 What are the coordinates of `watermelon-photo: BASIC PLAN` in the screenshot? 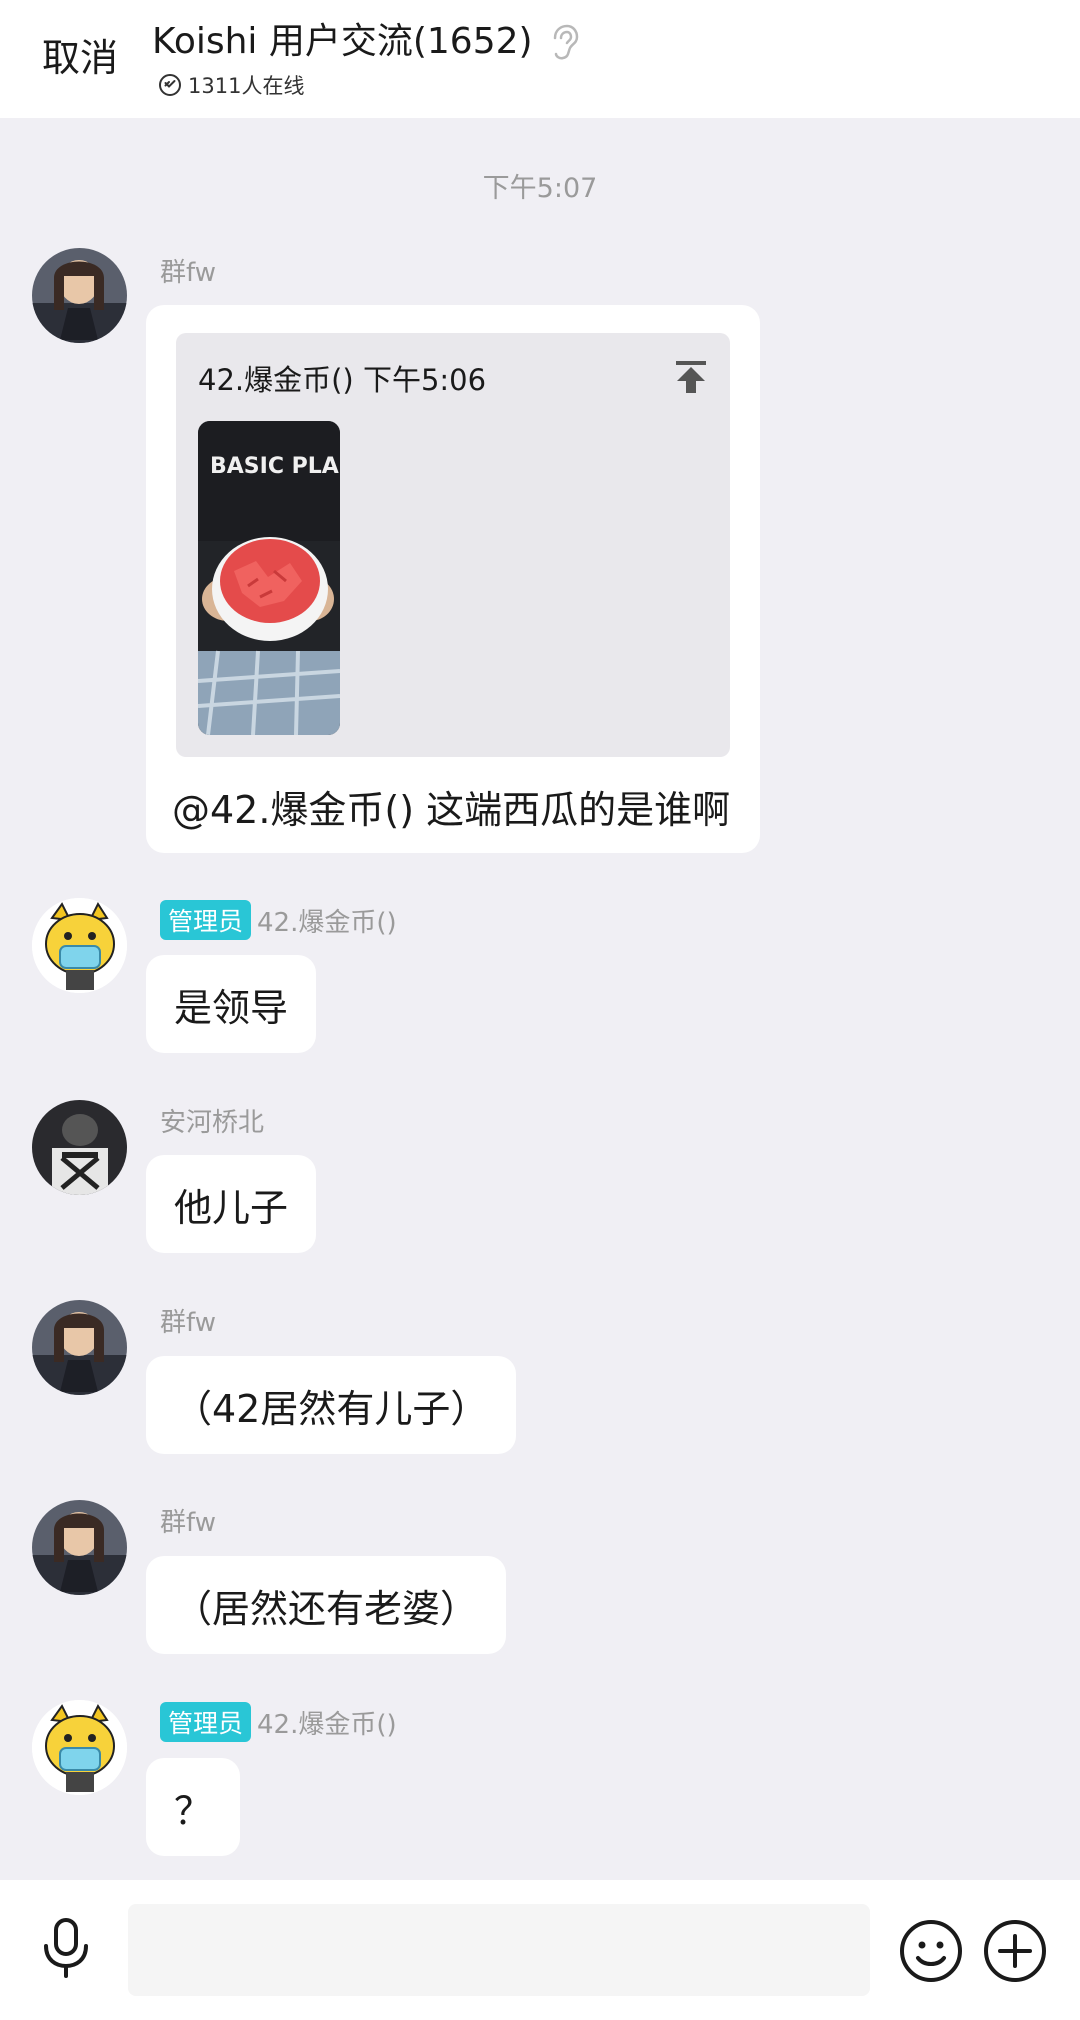 It's located at (269, 578).